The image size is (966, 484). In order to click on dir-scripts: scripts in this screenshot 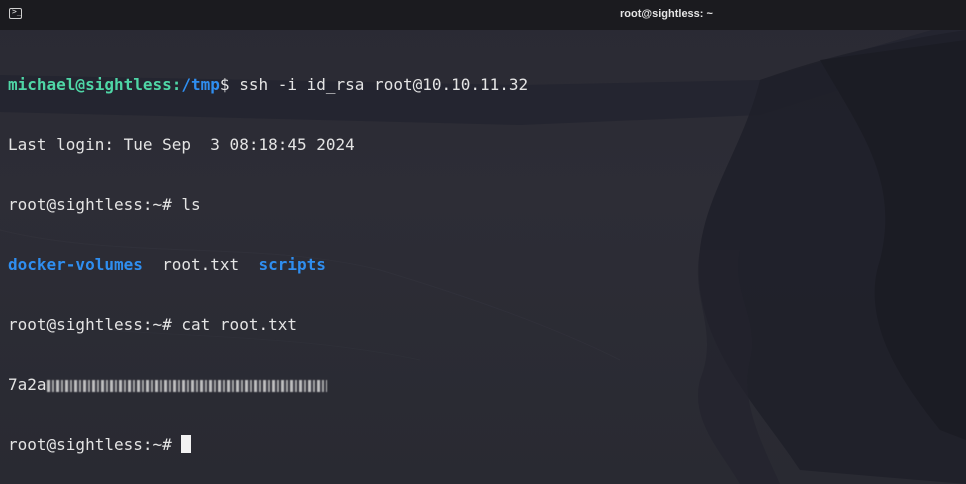, I will do `click(292, 264)`.